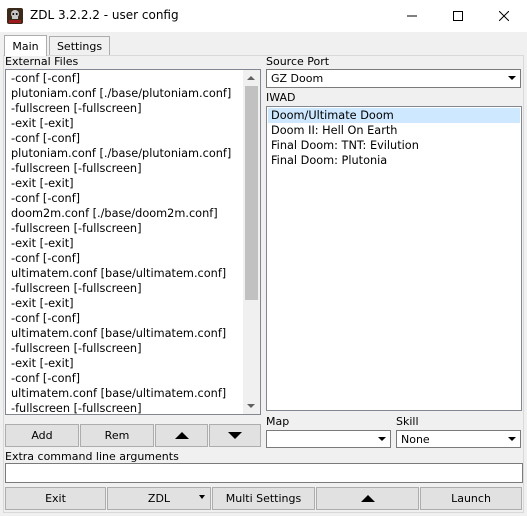 This screenshot has width=527, height=516. Describe the element at coordinates (55, 498) in the screenshot. I see `exit-button: Exit` at that location.